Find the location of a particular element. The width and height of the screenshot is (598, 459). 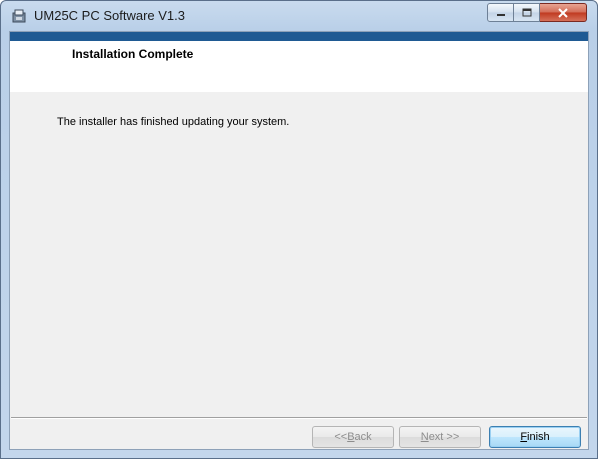

banner-stripe is located at coordinates (299, 36).